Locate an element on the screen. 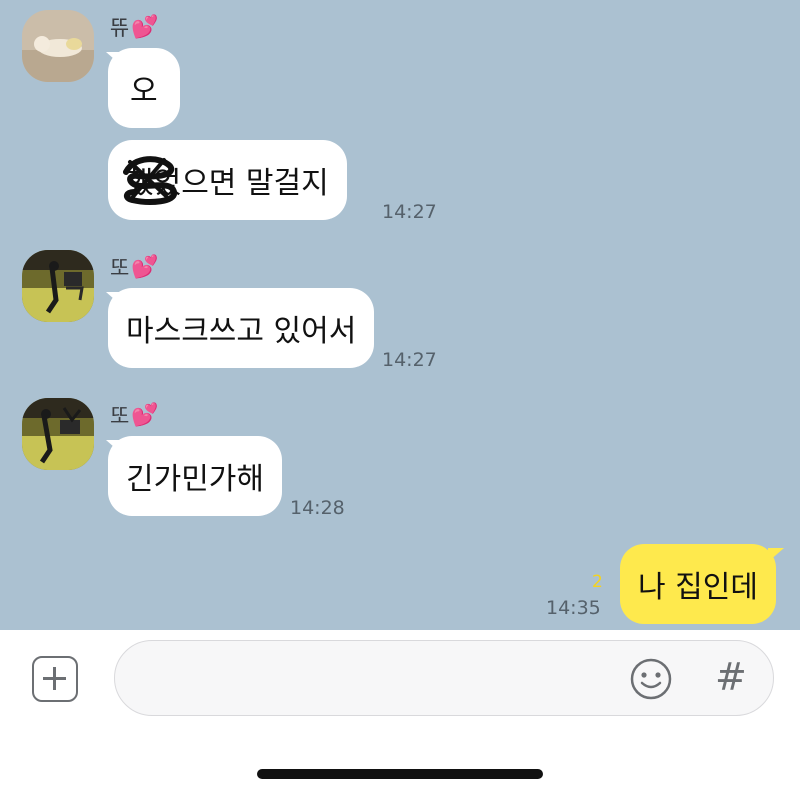 The height and width of the screenshot is (786, 800). home-indicator is located at coordinates (400, 774).